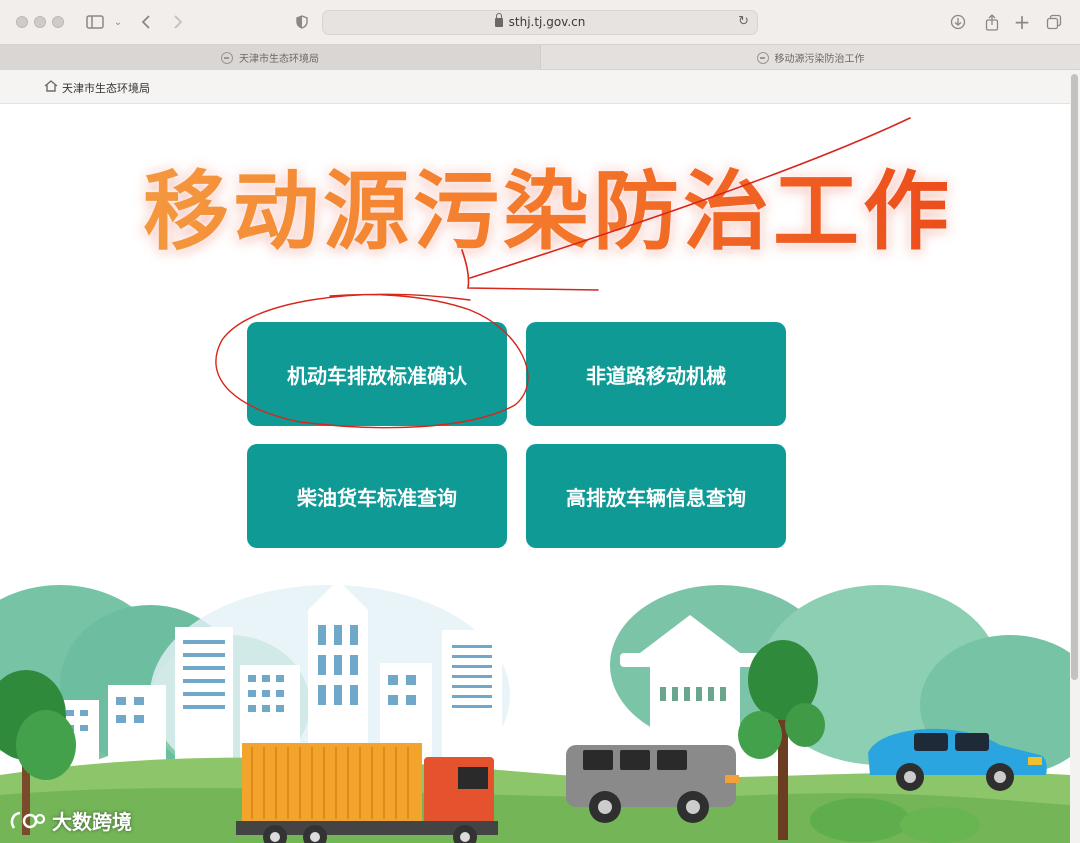  What do you see at coordinates (178, 22) in the screenshot?
I see `forward-icon` at bounding box center [178, 22].